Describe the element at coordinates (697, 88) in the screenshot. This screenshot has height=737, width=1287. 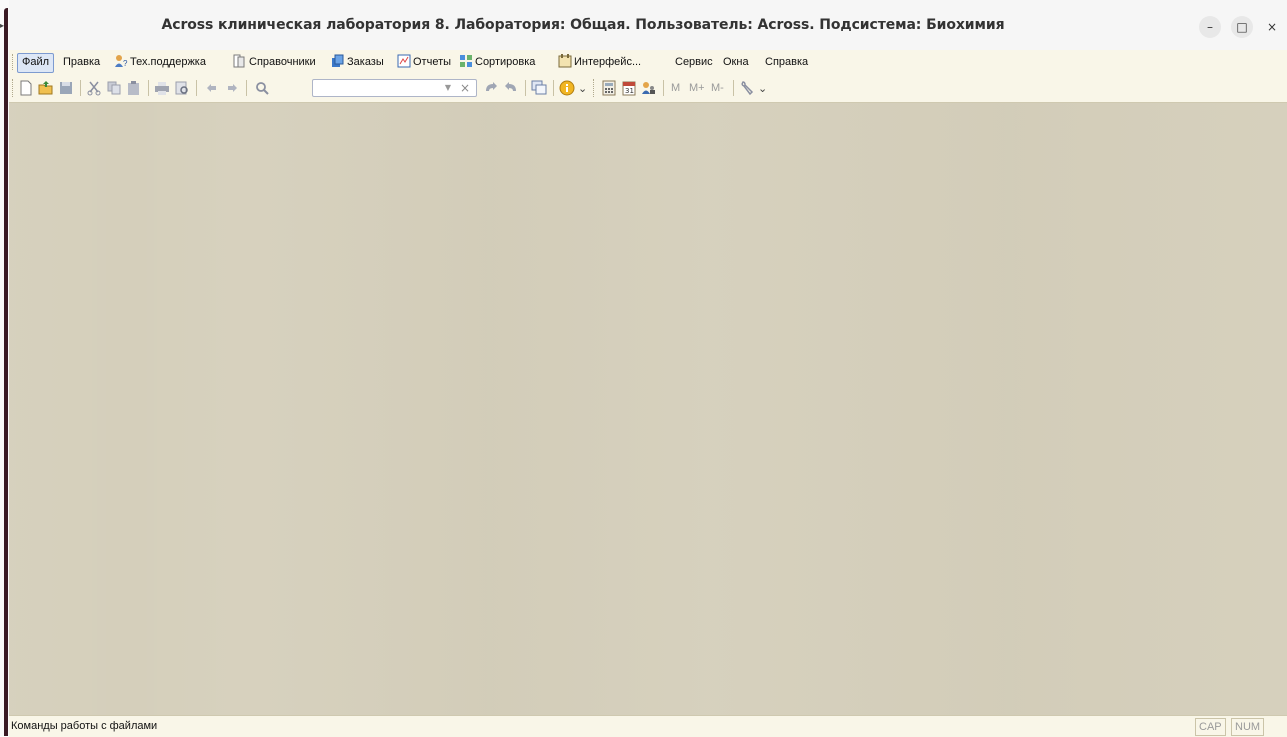
I see `memory-add-button: M+` at that location.